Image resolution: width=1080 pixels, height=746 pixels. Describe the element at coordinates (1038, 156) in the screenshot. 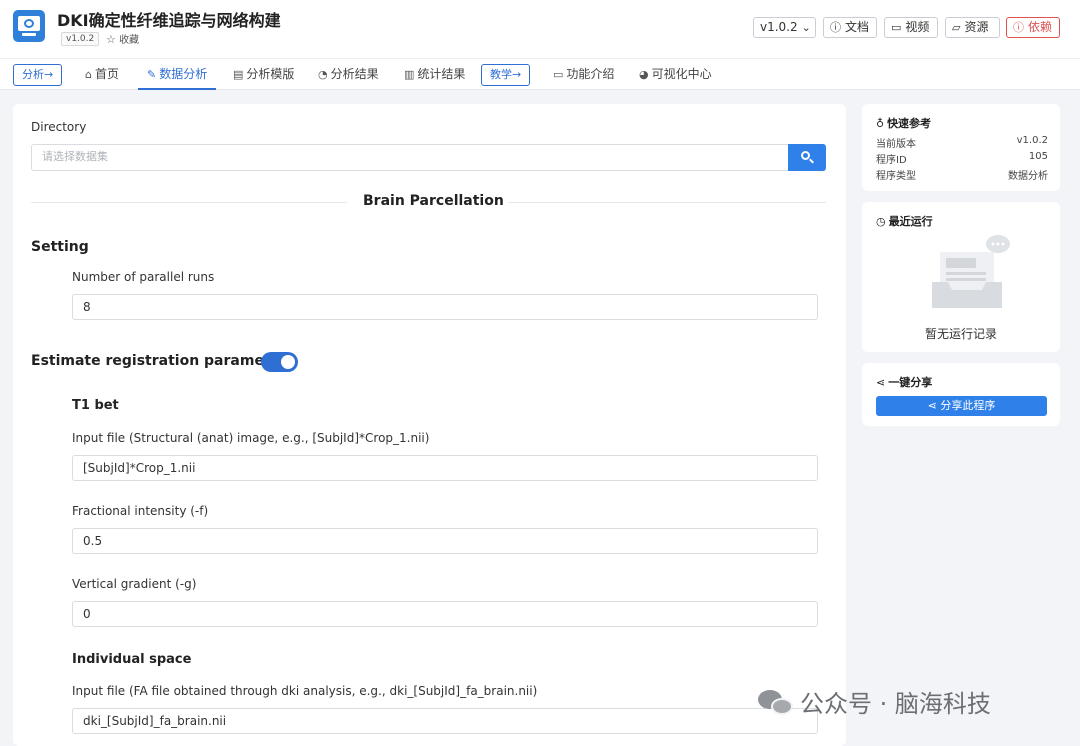

I see `ref-value: 105` at that location.